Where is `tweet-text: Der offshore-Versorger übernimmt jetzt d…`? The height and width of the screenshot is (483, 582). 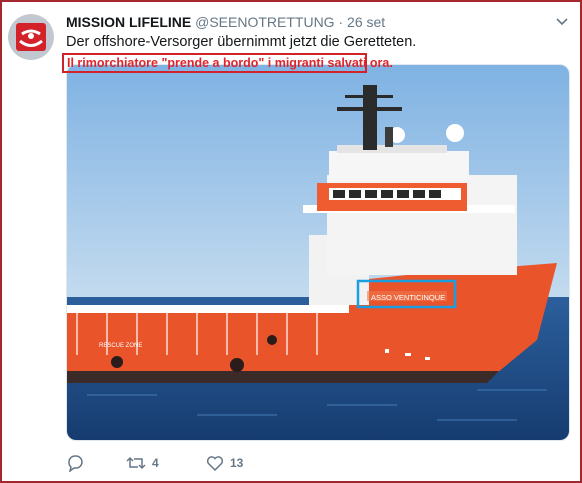 tweet-text: Der offshore-Versorger übernimmt jetzt d… is located at coordinates (241, 42).